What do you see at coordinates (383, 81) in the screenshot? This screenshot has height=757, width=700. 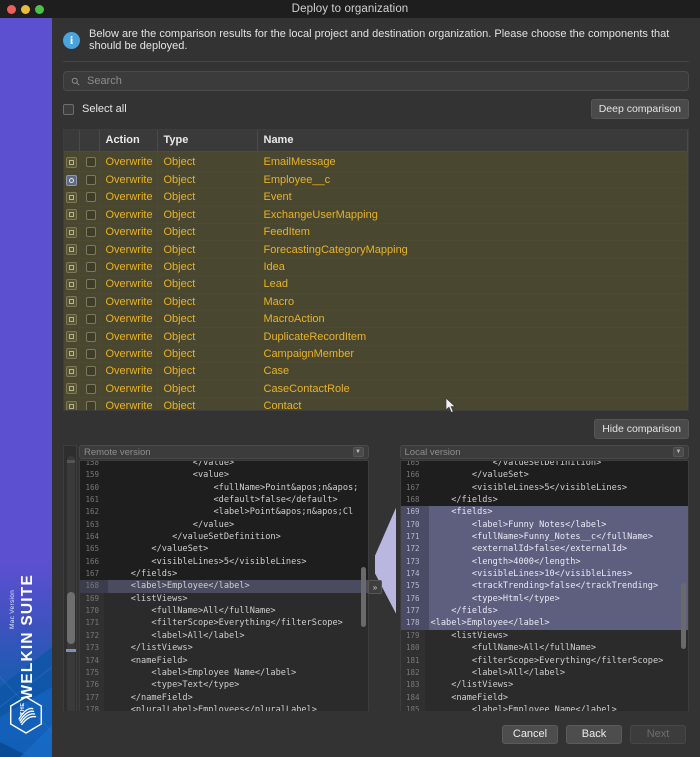 I see `search-input` at bounding box center [383, 81].